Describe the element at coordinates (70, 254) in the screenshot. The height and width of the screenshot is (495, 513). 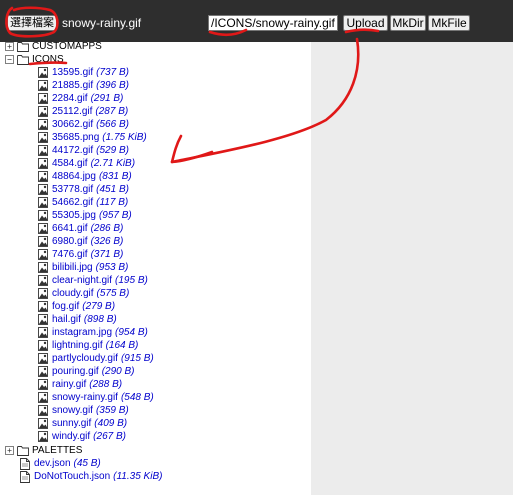
I see `file-name-link: 7476.gif` at that location.